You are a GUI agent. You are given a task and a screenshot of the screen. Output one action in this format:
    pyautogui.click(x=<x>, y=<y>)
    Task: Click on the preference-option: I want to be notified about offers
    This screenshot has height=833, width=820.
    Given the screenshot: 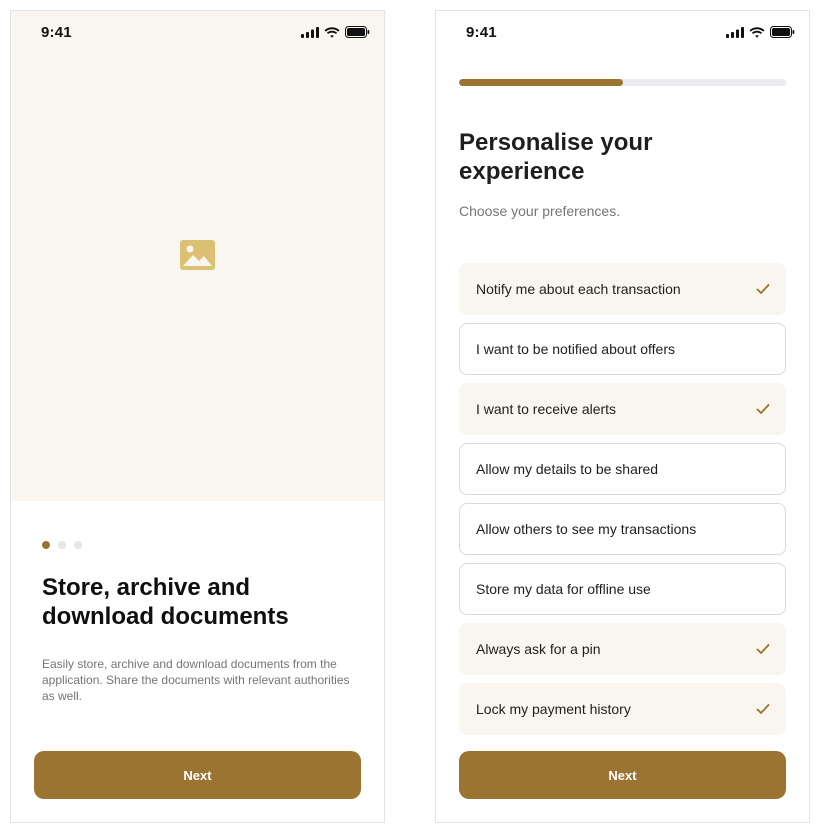 What is the action you would take?
    pyautogui.click(x=622, y=349)
    